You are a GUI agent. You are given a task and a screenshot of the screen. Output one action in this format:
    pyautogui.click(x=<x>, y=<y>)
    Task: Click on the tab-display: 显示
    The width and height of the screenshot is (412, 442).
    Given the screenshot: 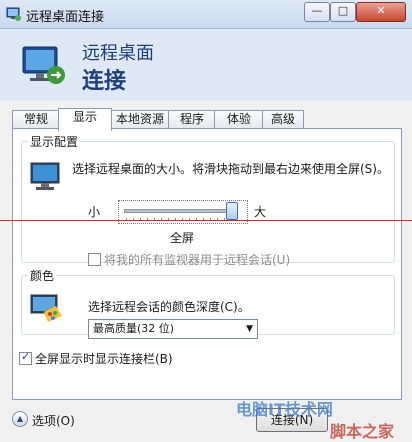 What is the action you would take?
    pyautogui.click(x=85, y=119)
    